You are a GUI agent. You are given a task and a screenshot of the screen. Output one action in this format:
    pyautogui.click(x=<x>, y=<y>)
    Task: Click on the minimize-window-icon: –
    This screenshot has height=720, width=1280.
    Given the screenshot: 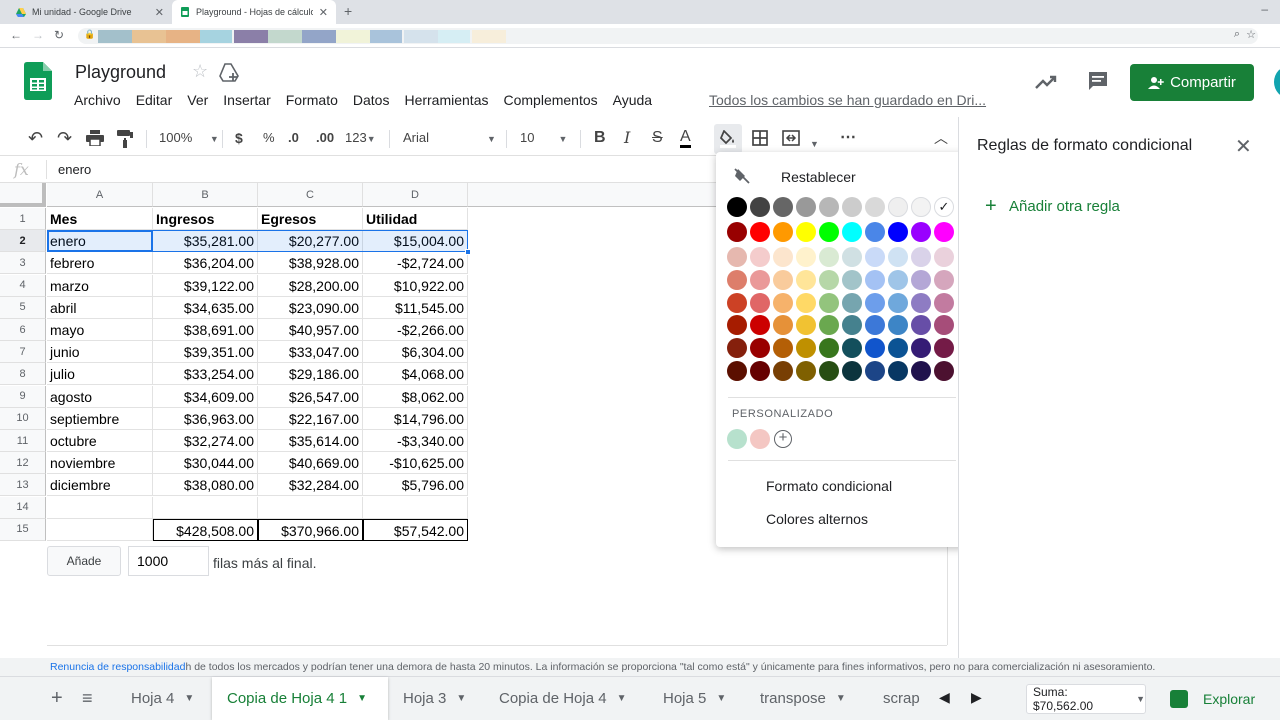 What is the action you would take?
    pyautogui.click(x=1264, y=9)
    